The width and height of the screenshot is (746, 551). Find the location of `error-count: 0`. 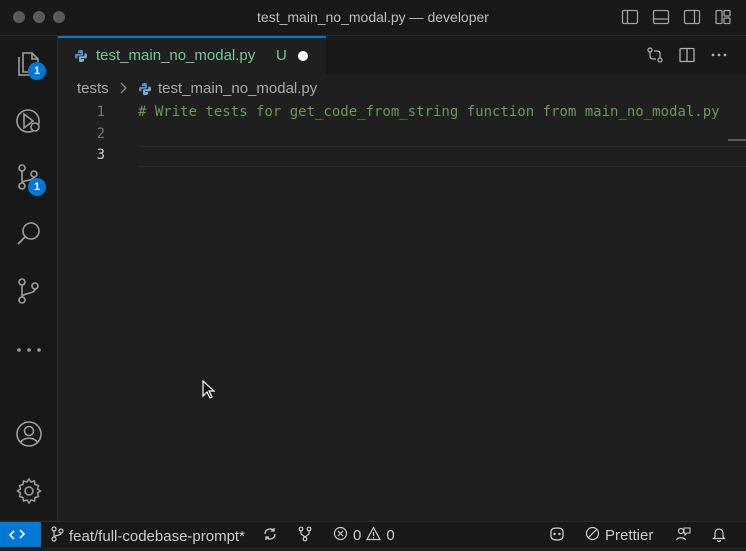

error-count: 0 is located at coordinates (357, 535).